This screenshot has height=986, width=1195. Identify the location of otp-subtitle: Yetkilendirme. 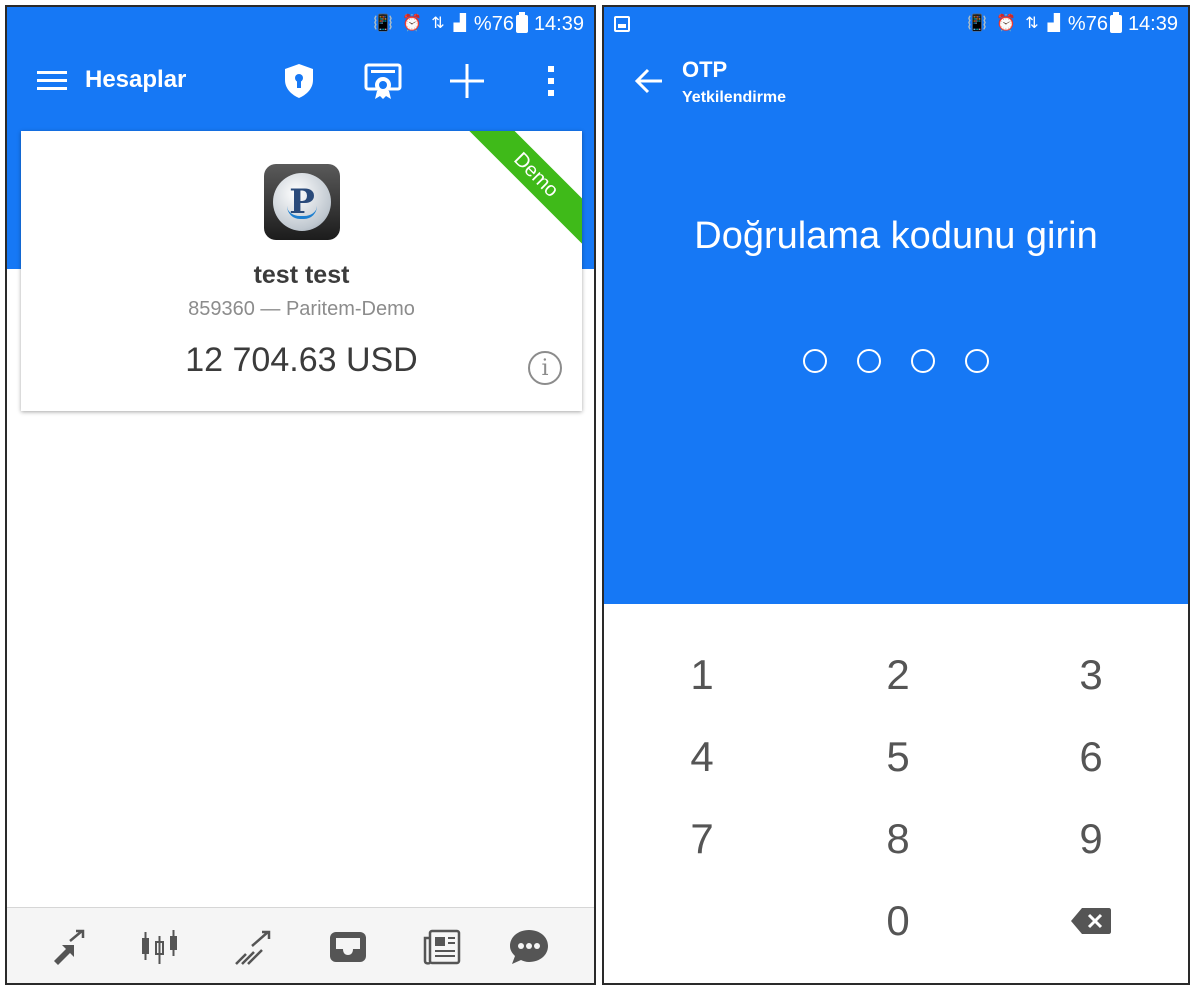
(734, 97).